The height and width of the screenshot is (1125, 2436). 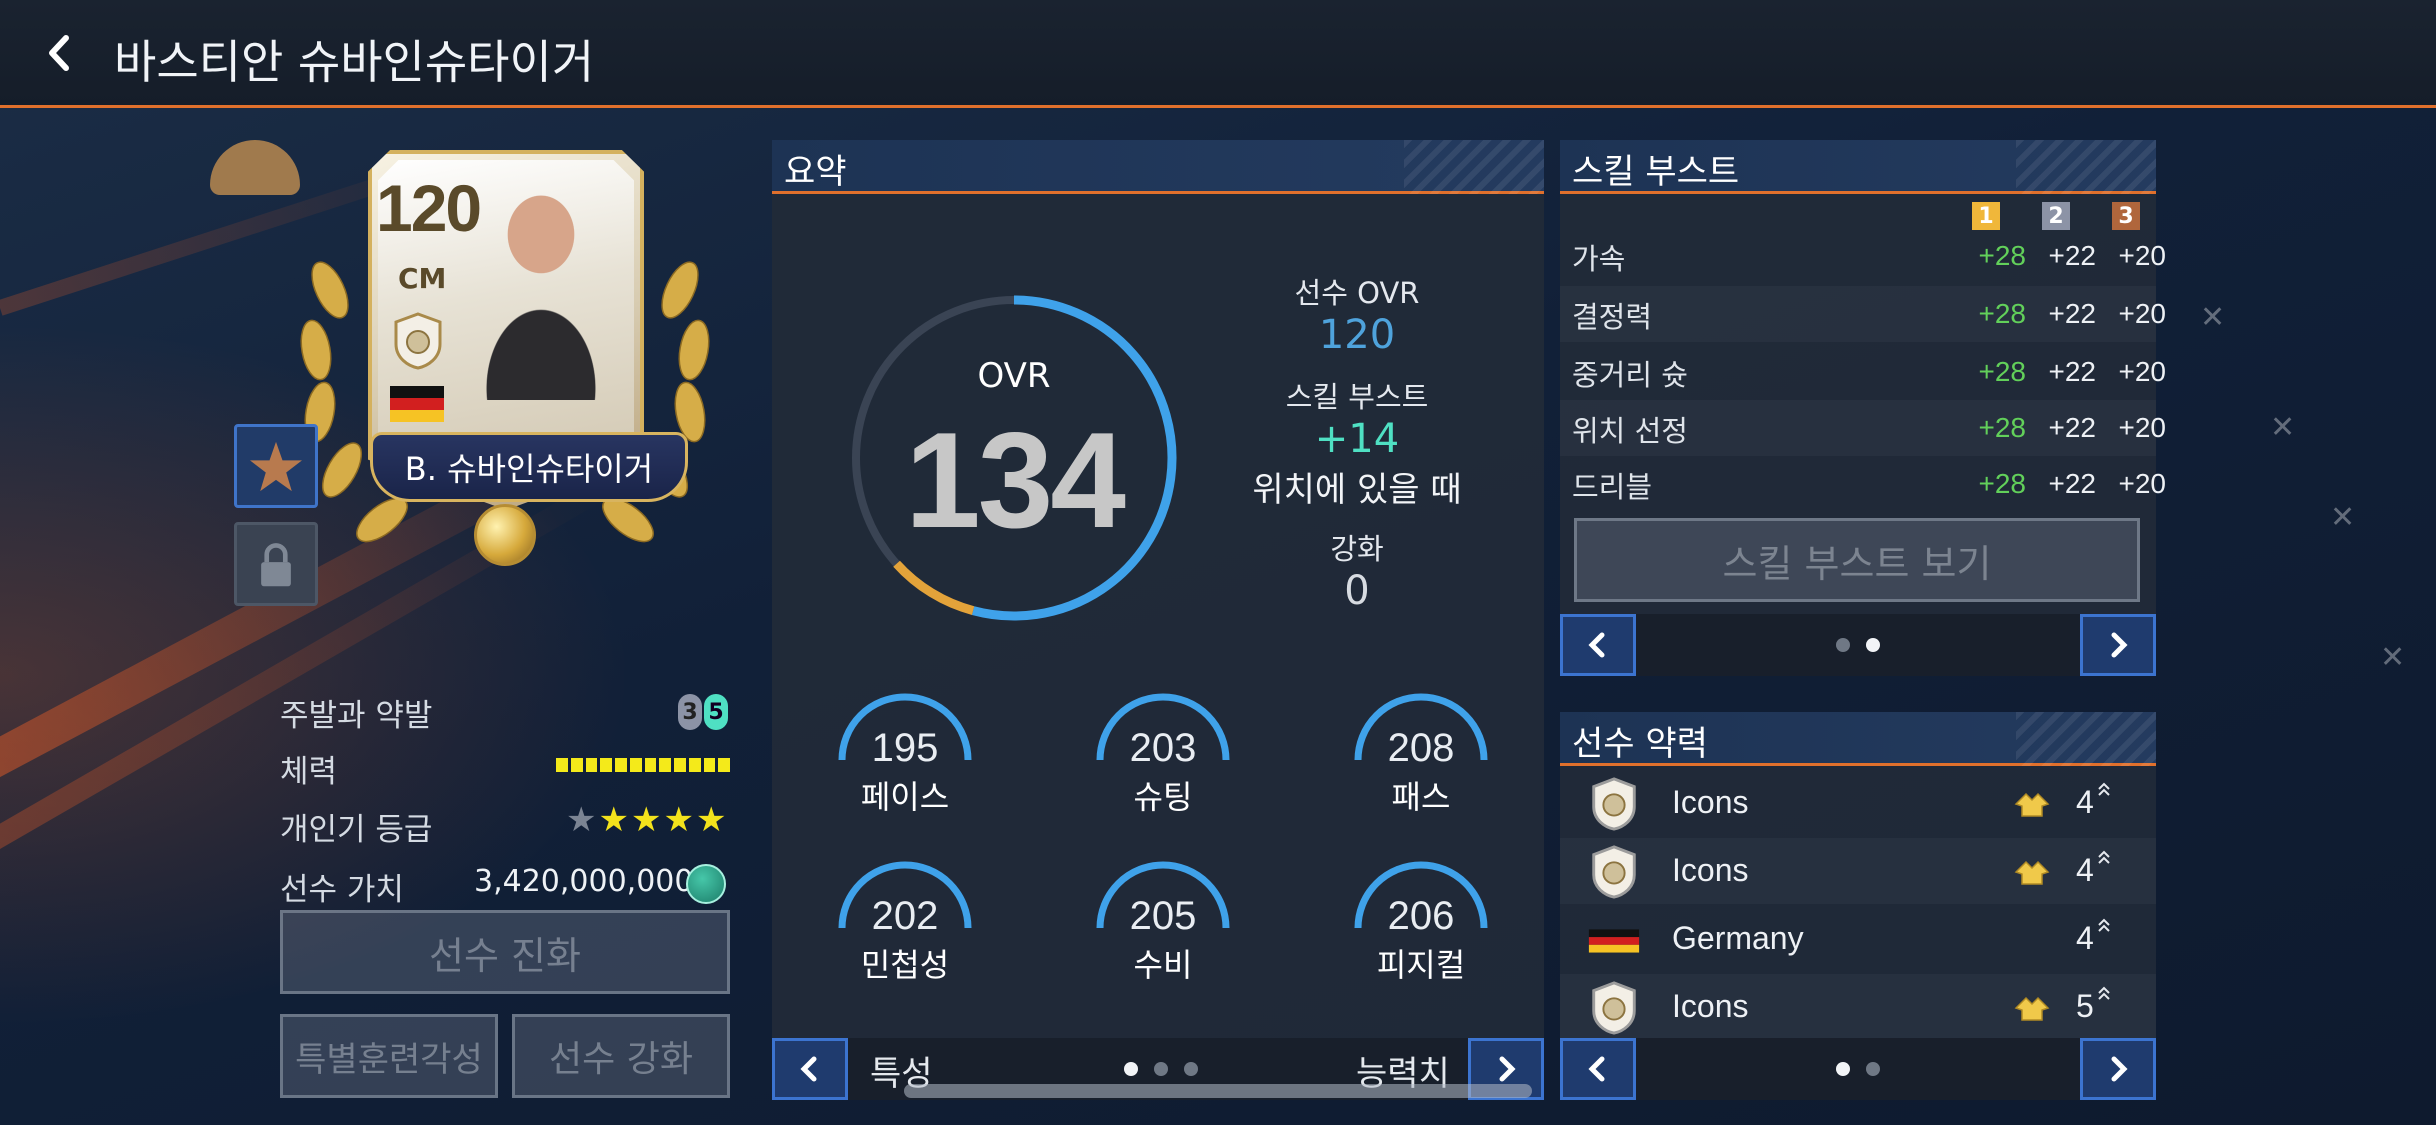 What do you see at coordinates (342, 890) in the screenshot?
I see `value-label: 선수 가치` at bounding box center [342, 890].